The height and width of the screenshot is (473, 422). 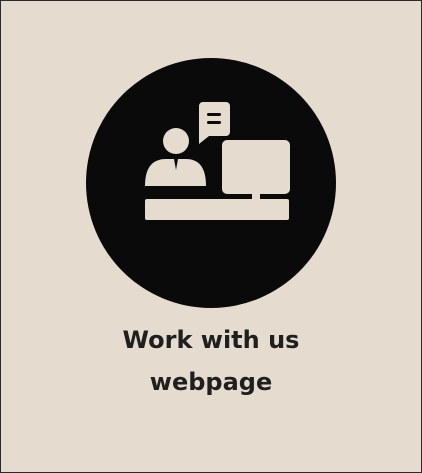 What do you see at coordinates (175, 172) in the screenshot?
I see `person-body` at bounding box center [175, 172].